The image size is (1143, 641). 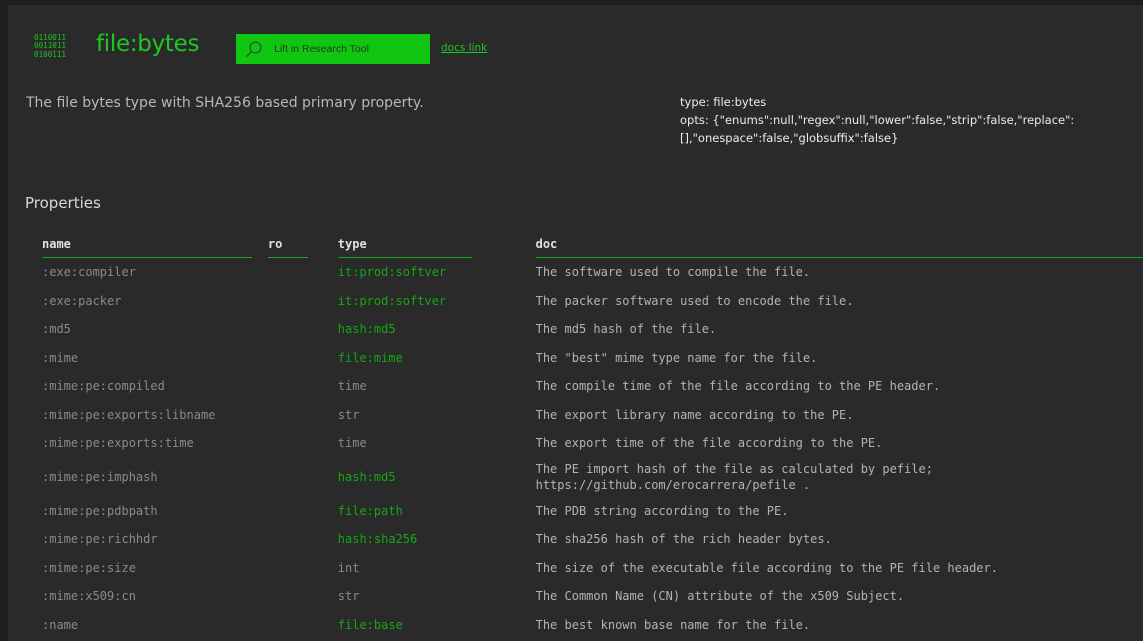 What do you see at coordinates (147, 244) in the screenshot?
I see `column-header-name: name` at bounding box center [147, 244].